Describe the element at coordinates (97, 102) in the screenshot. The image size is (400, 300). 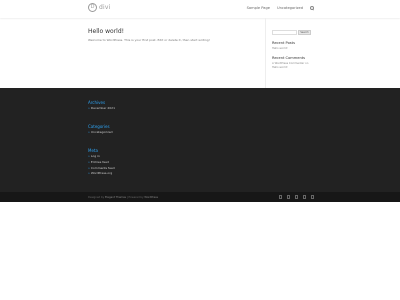
I see `archives-heading: Archives` at that location.